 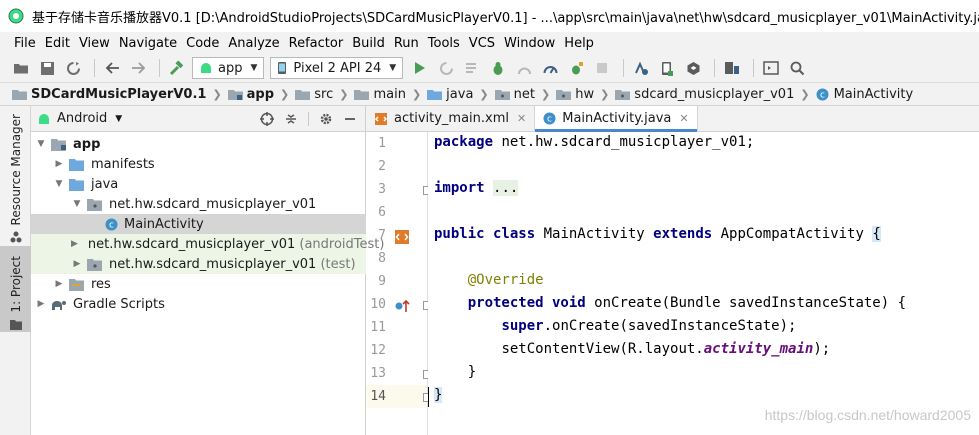 I want to click on tree-item-label: Gradle Scripts, so click(x=119, y=304).